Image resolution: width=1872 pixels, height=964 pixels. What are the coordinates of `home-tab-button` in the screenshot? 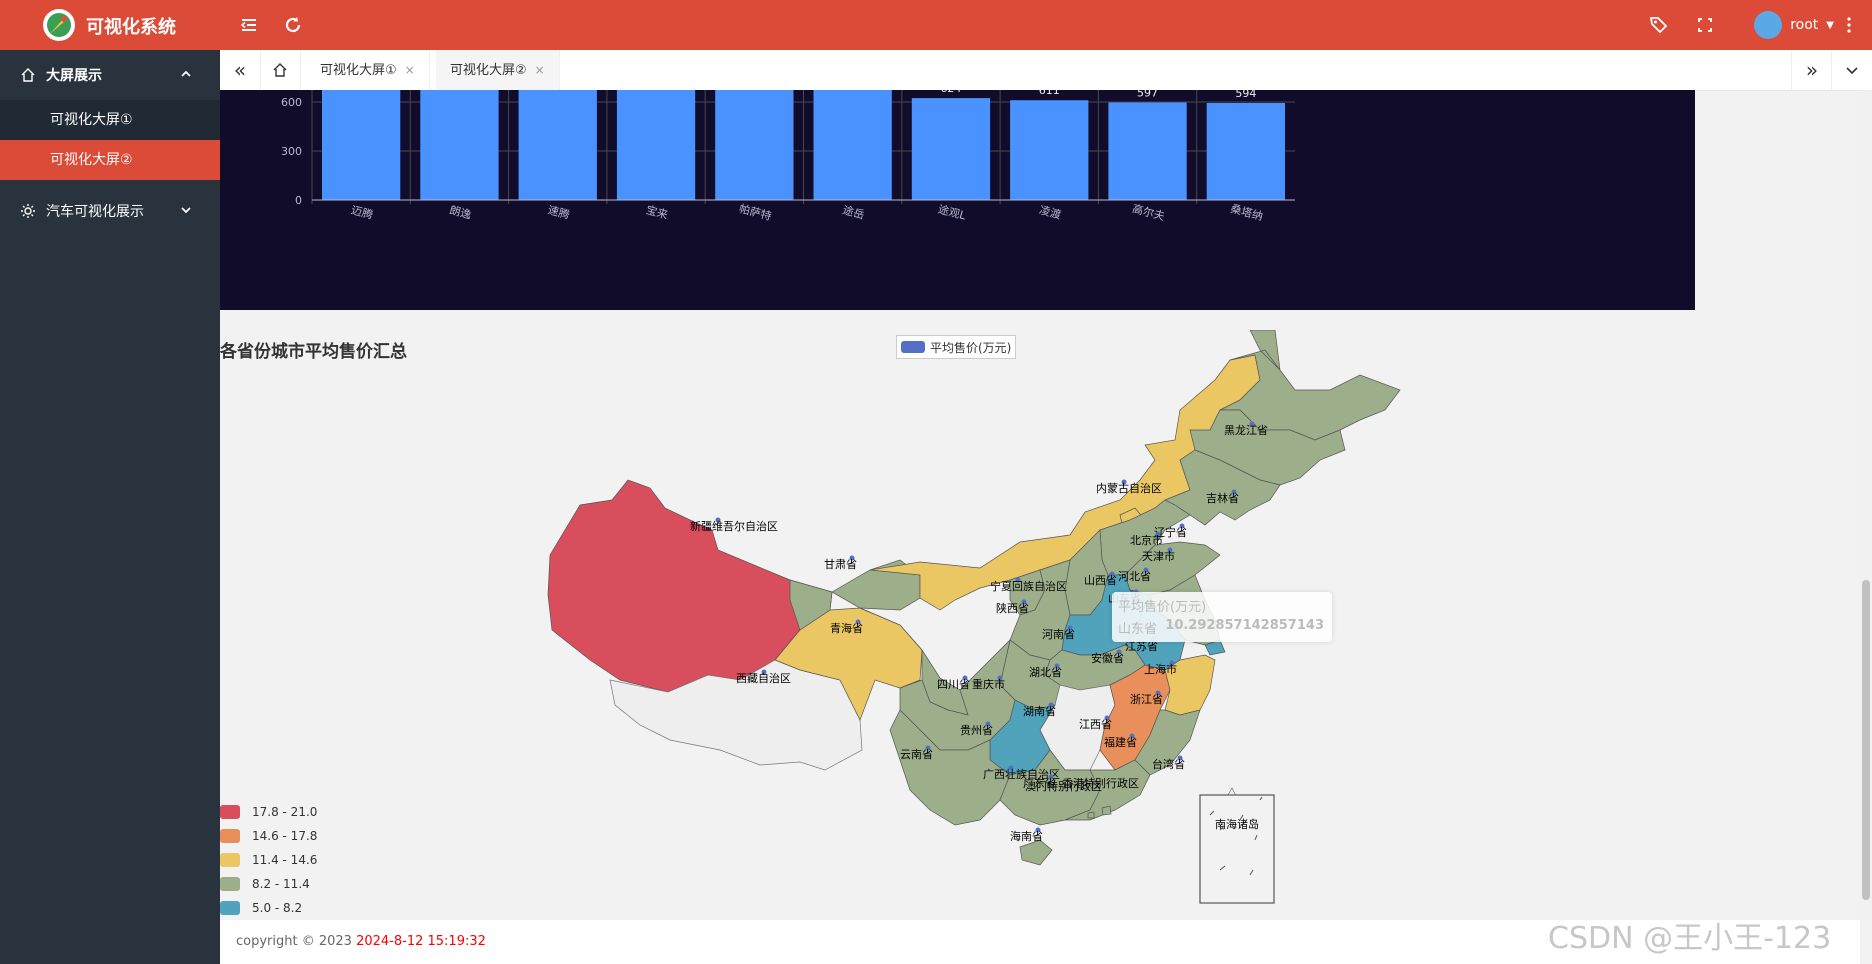 It's located at (280, 70).